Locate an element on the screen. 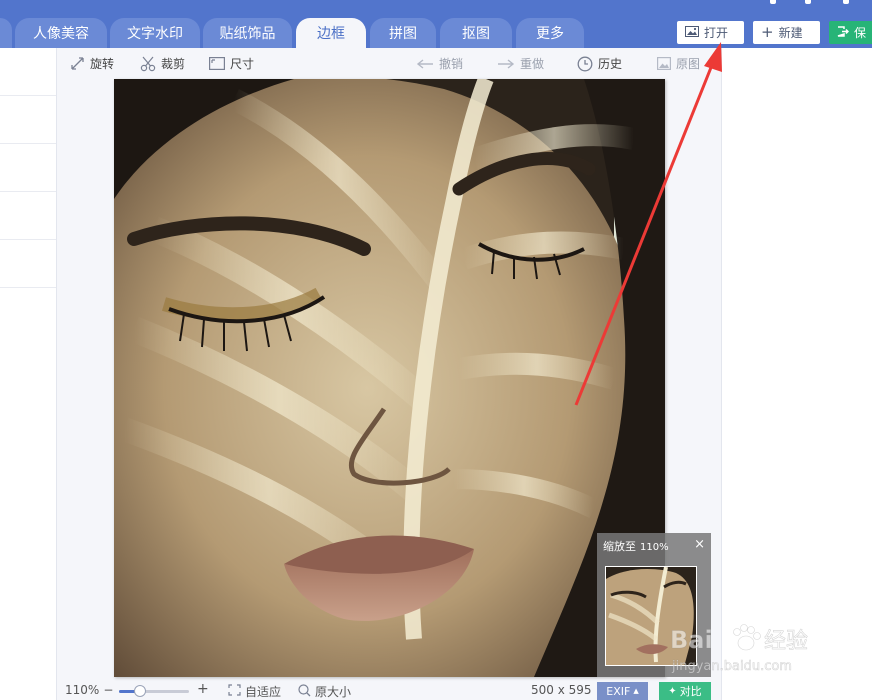 The width and height of the screenshot is (872, 700). history-button: 历史 is located at coordinates (599, 63).